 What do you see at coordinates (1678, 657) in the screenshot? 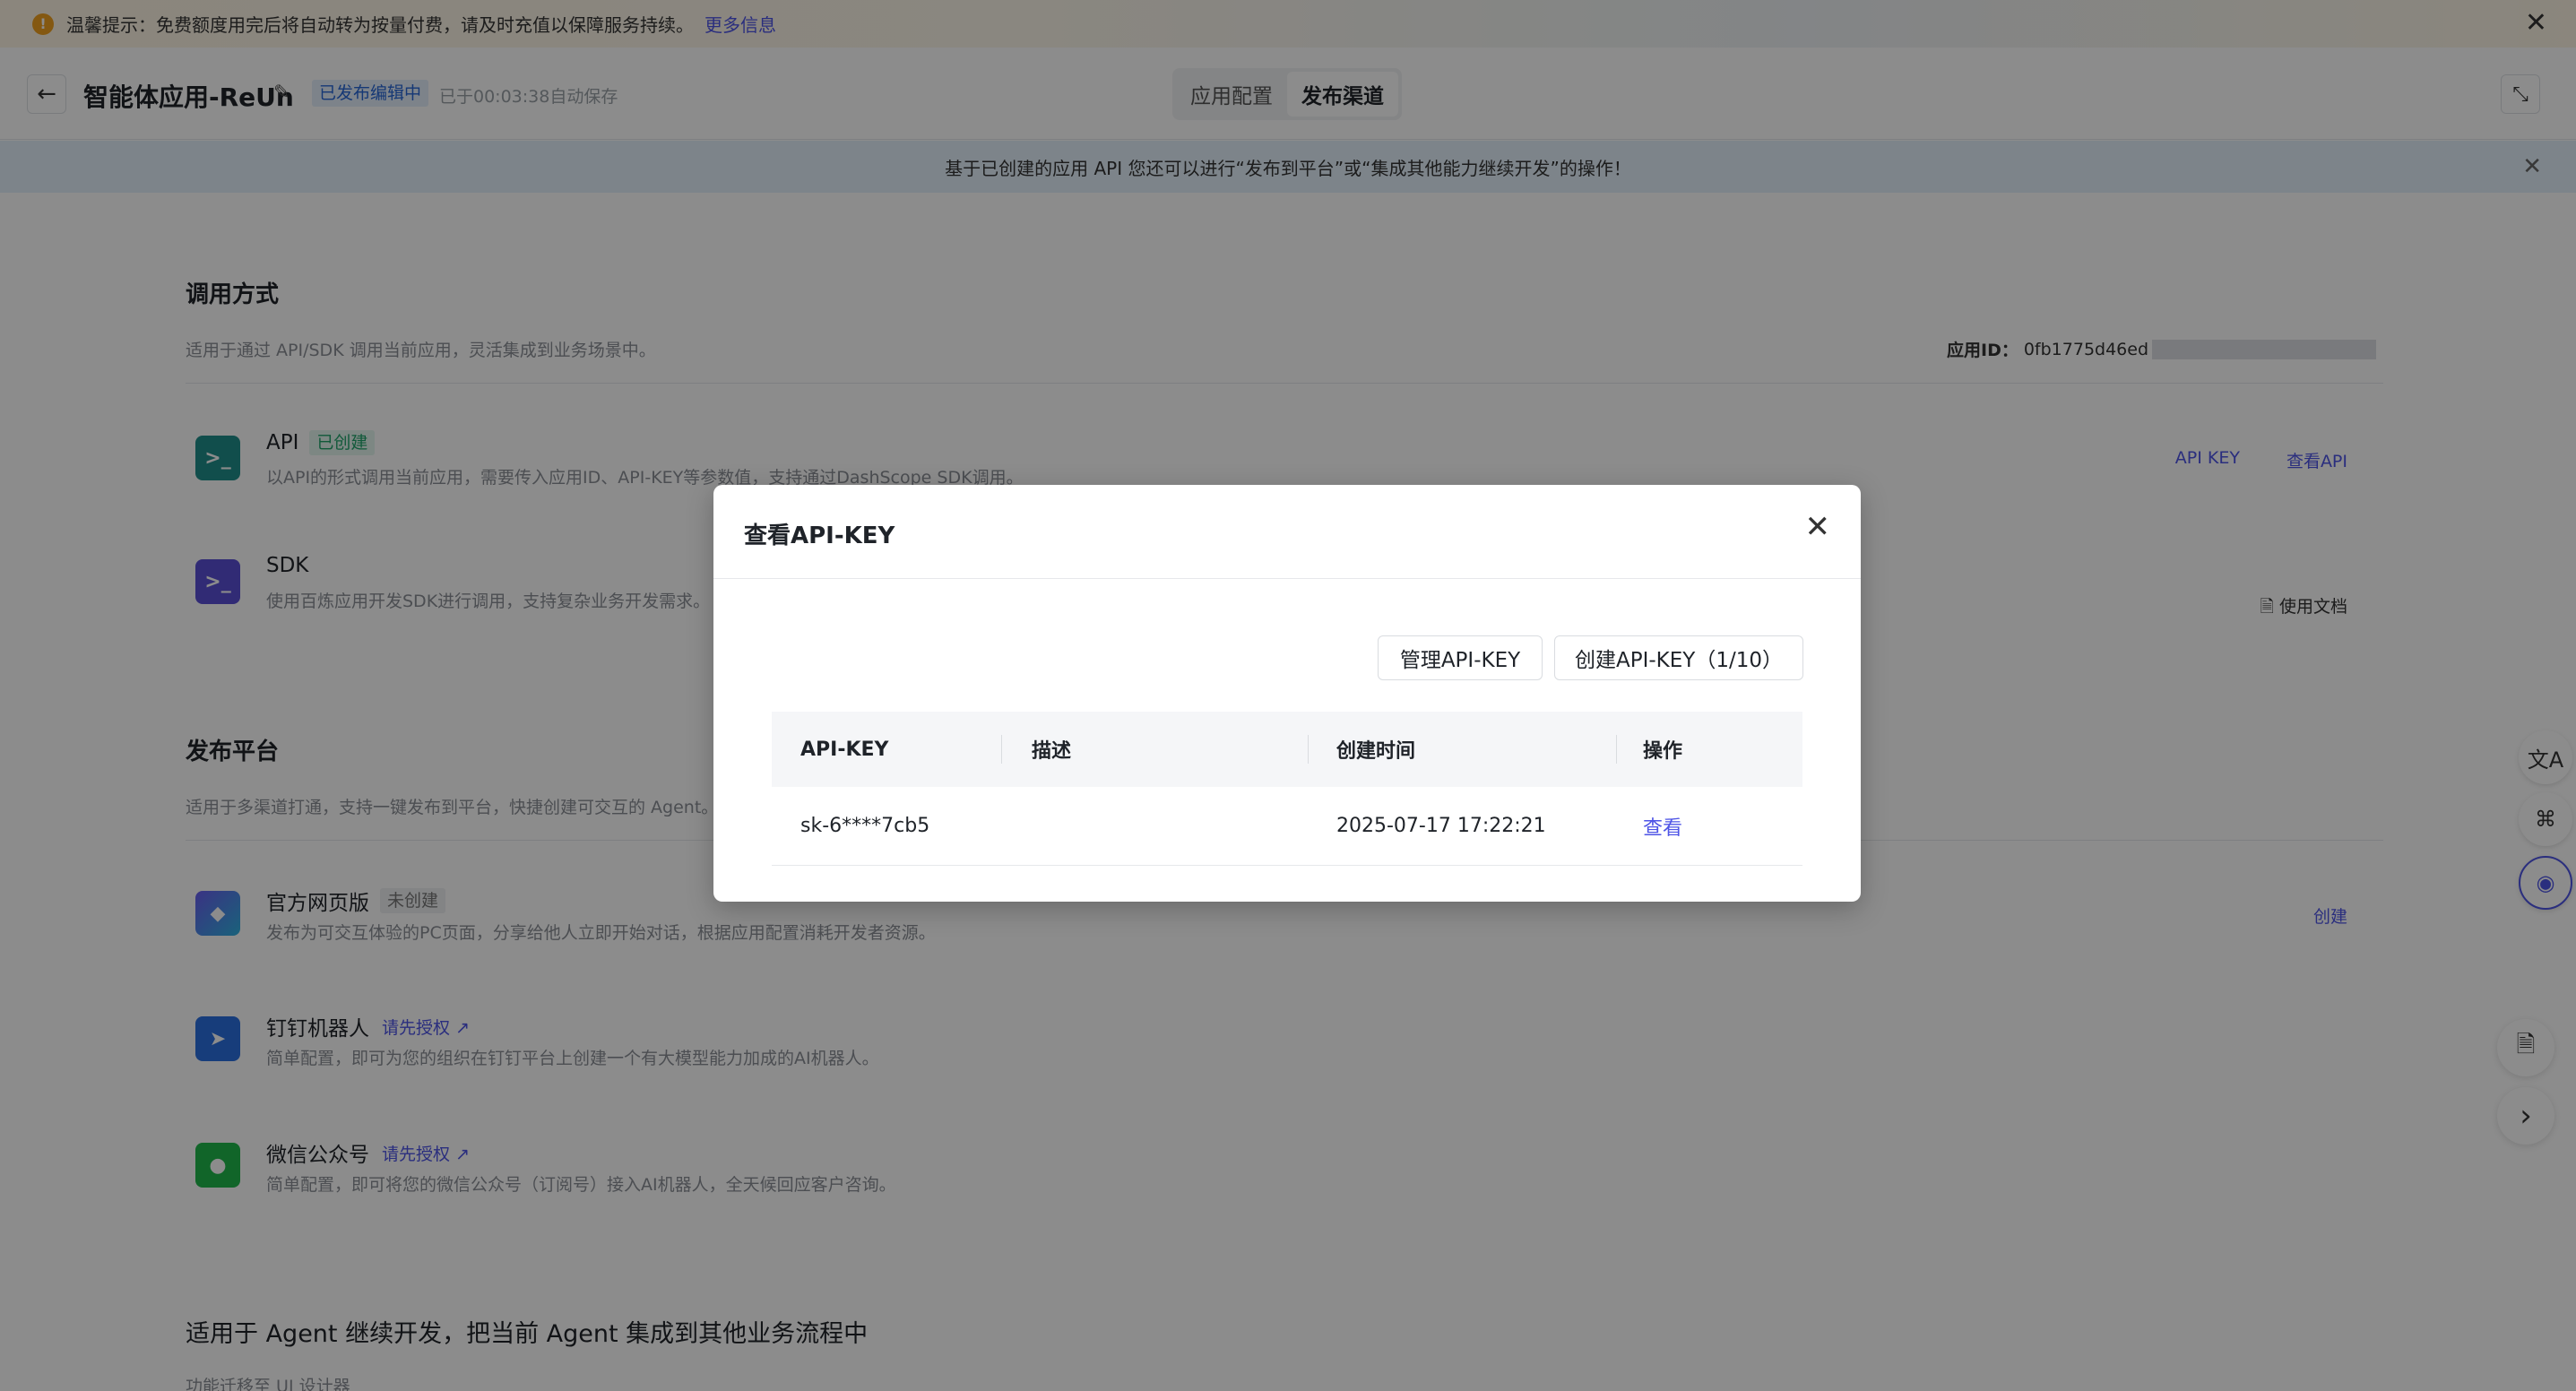
I see `create-api-key-button: 创建API-KEY（1/10）` at bounding box center [1678, 657].